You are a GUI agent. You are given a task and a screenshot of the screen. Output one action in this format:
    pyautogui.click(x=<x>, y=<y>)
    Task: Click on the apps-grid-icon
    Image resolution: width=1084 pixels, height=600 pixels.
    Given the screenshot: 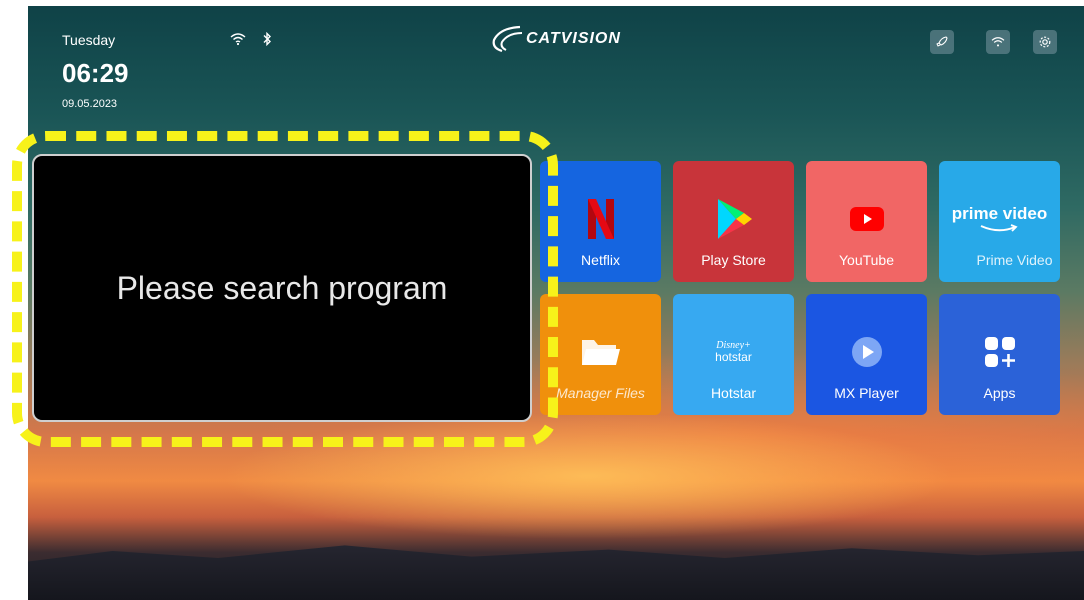 What is the action you would take?
    pyautogui.click(x=1000, y=352)
    